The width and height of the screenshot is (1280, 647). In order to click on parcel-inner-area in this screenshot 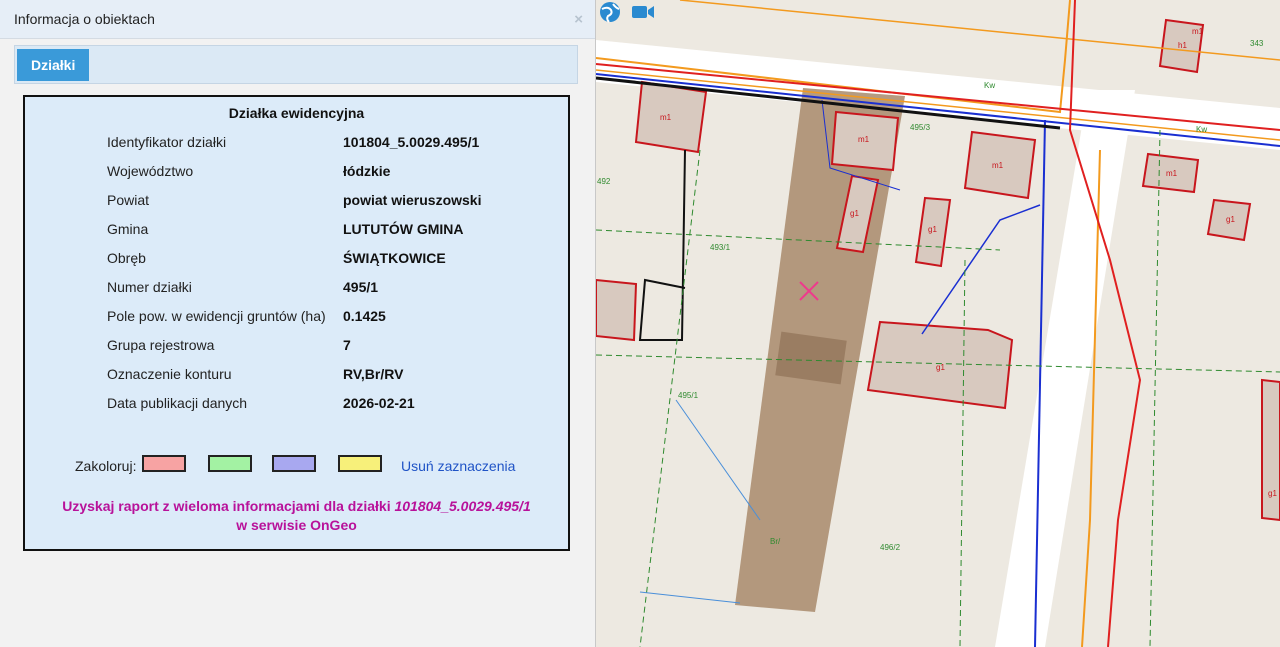, I will do `click(811, 358)`.